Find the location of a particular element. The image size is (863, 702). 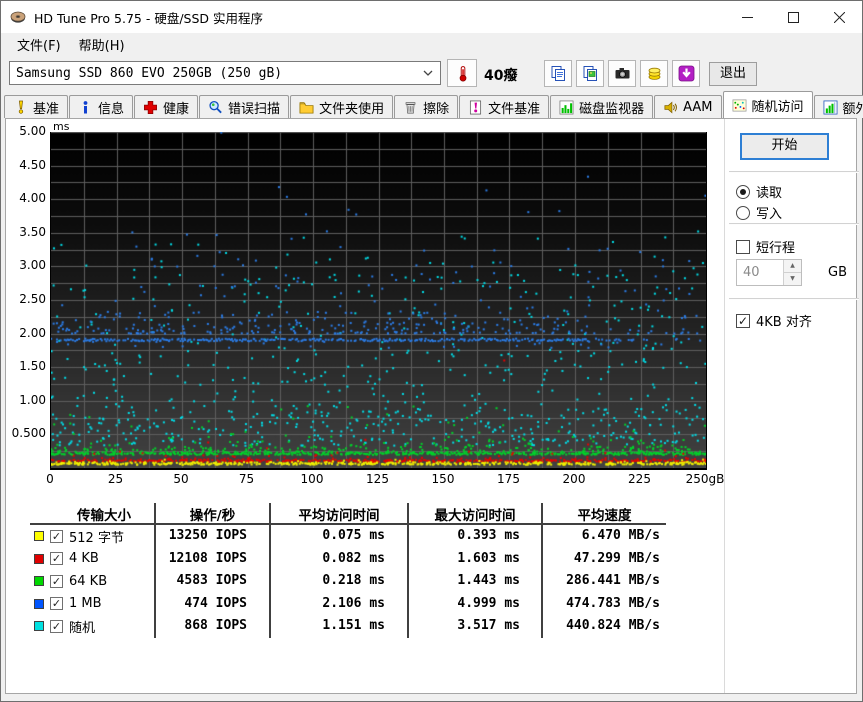

screenshot-button is located at coordinates (622, 73).